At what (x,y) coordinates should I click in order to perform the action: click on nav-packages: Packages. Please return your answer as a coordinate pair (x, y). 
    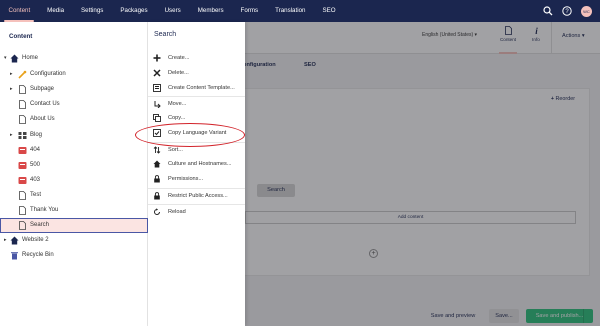
    Looking at the image, I should click on (134, 11).